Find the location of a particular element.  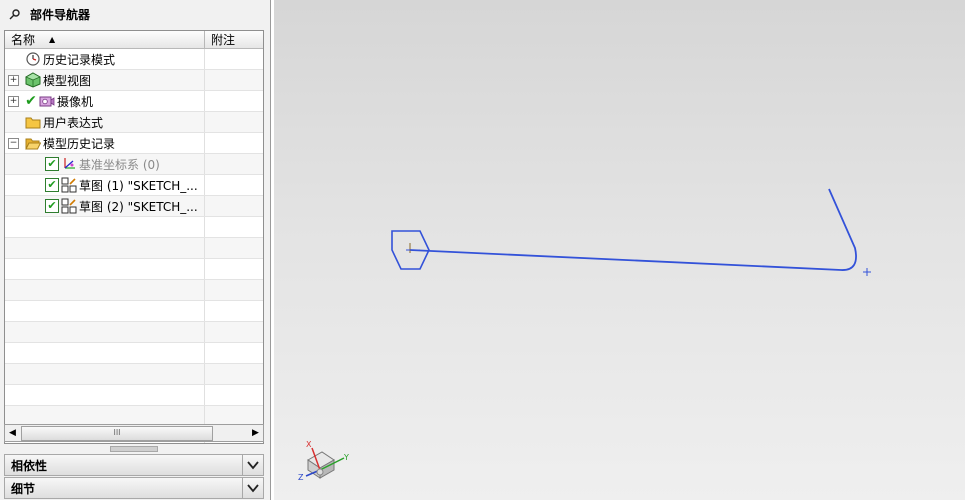

model-views-icon is located at coordinates (33, 80).